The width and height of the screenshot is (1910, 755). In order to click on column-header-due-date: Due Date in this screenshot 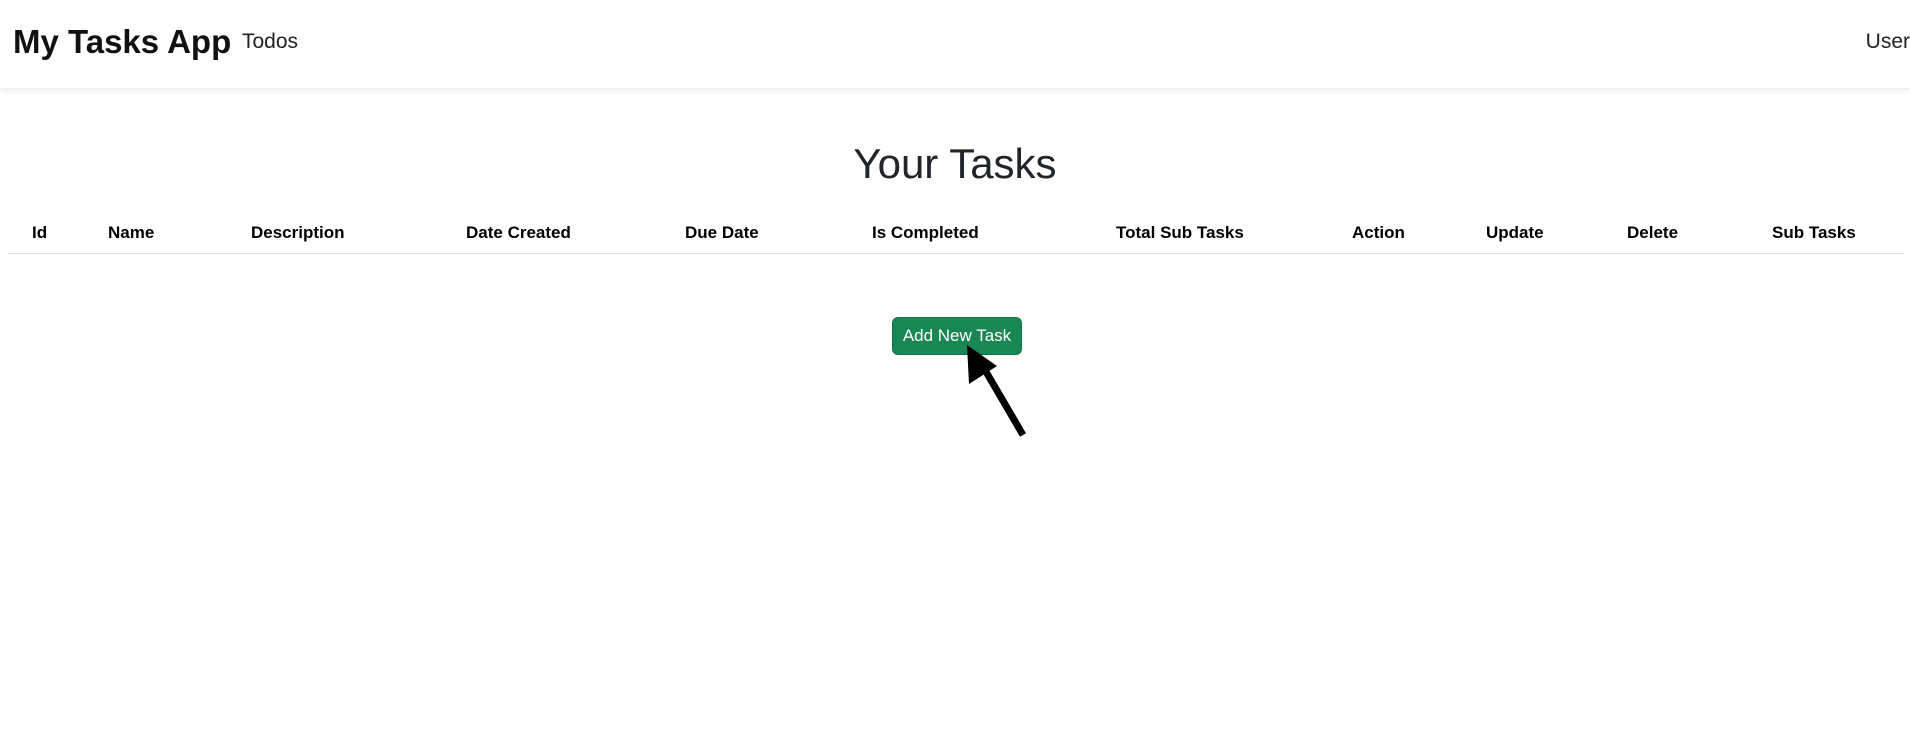, I will do `click(722, 232)`.